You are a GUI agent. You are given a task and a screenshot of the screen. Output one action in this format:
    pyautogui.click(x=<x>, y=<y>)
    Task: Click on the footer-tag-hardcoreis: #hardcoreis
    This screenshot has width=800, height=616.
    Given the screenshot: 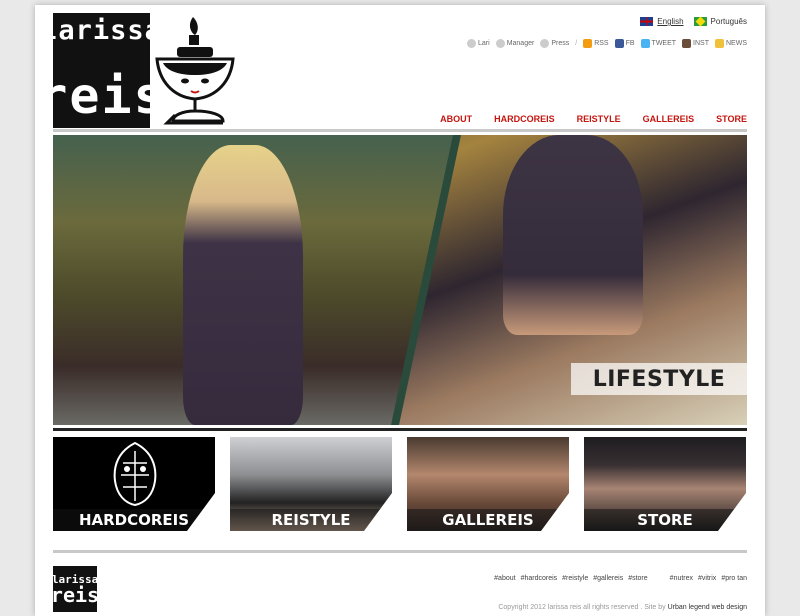 What is the action you would take?
    pyautogui.click(x=539, y=578)
    